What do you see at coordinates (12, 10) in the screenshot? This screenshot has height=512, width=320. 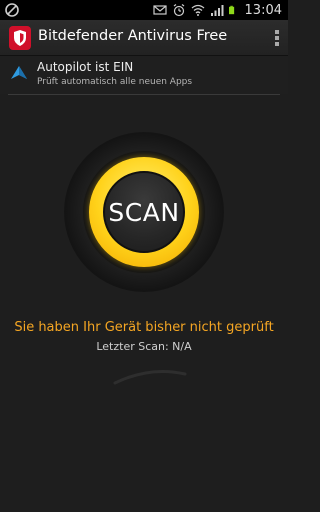 I see `blocked-circle-icon` at bounding box center [12, 10].